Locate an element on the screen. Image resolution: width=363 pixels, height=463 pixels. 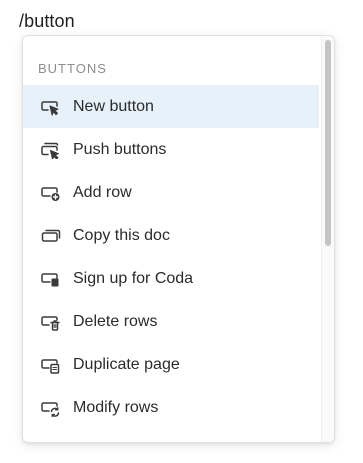
section-header: BUTTONS is located at coordinates (72, 68).